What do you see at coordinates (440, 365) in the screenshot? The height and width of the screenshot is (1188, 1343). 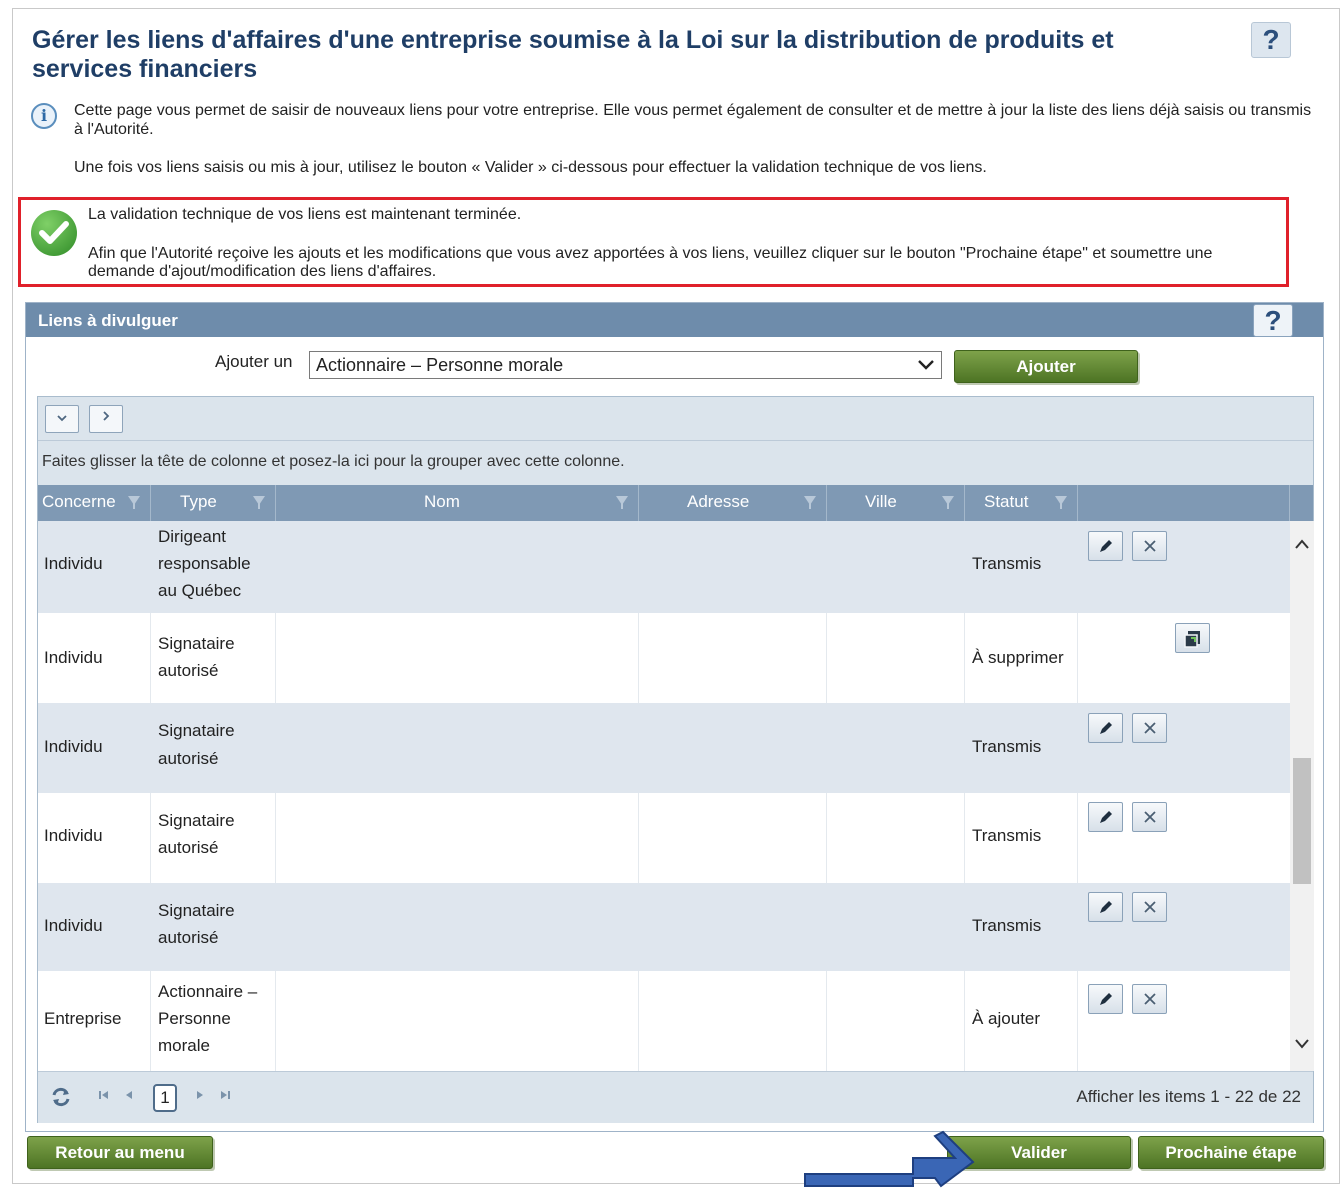 I see `link-type-select-value: Actionnaire – Personne morale` at bounding box center [440, 365].